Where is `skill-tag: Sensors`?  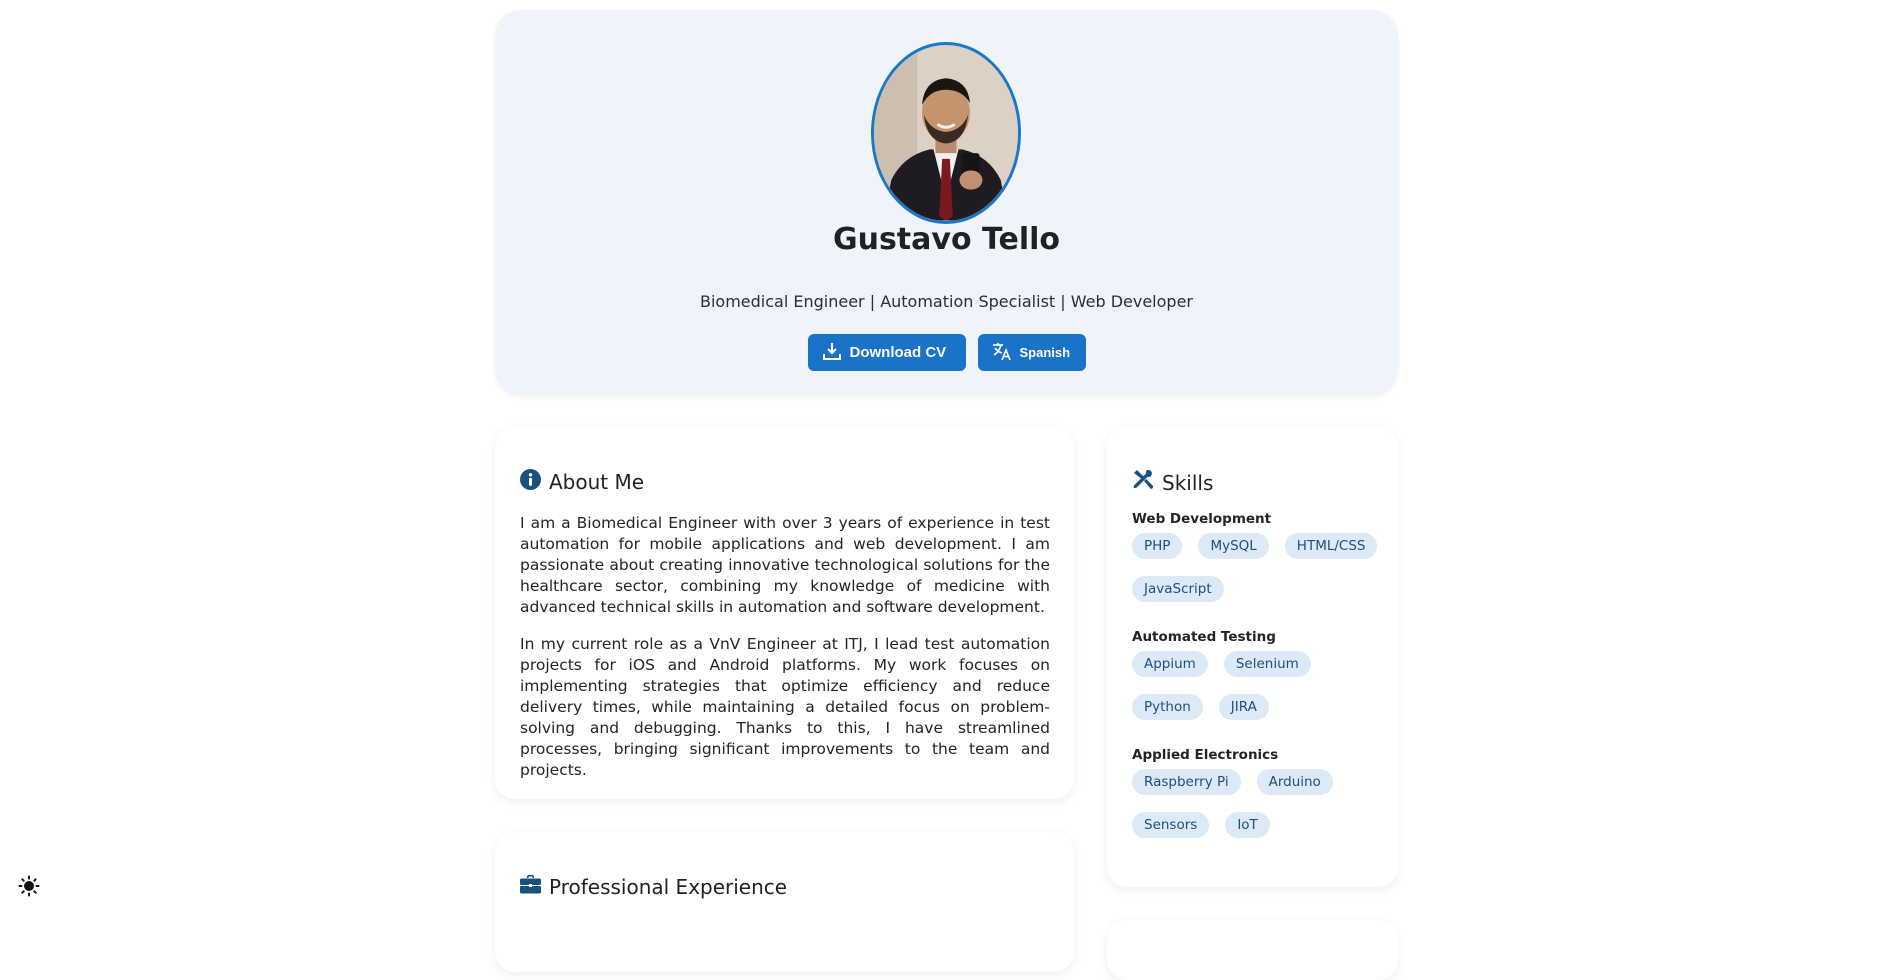
skill-tag: Sensors is located at coordinates (1171, 825).